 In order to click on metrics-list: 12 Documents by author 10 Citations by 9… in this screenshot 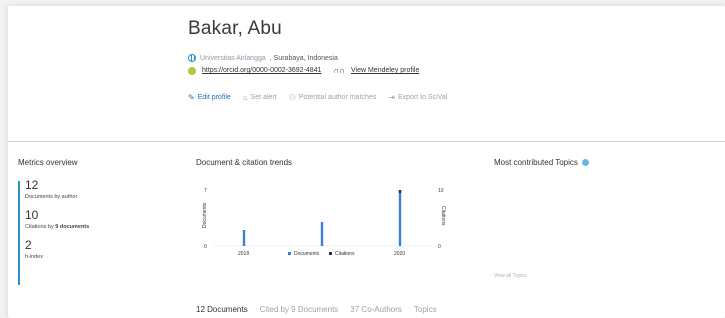, I will do `click(98, 232)`.